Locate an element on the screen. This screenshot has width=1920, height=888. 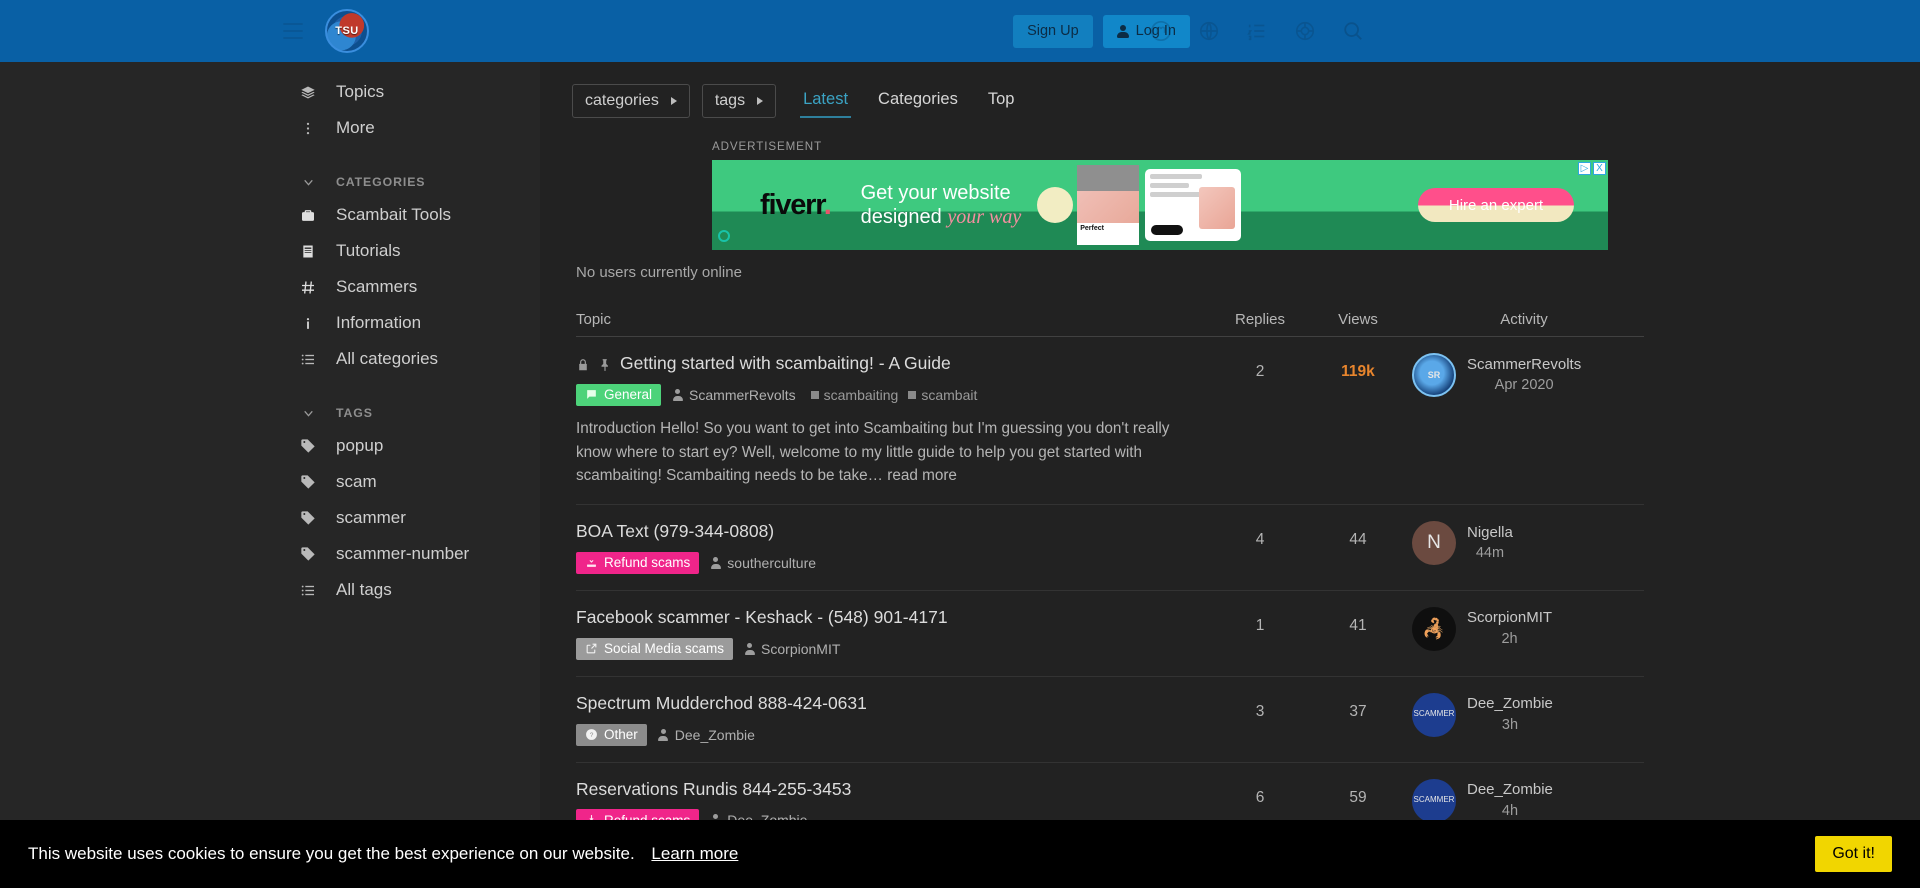
activity-user: ScammerRevolts is located at coordinates (1524, 365).